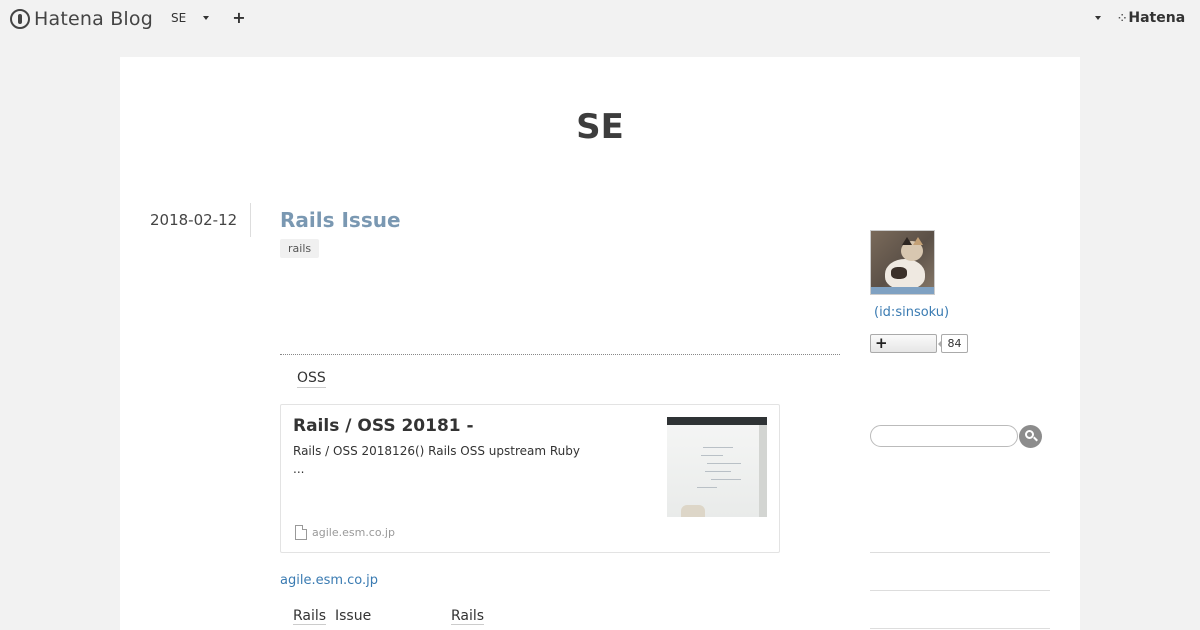 Image resolution: width=1200 pixels, height=630 pixels. I want to click on user-id-link: (id:sinsoku), so click(911, 312).